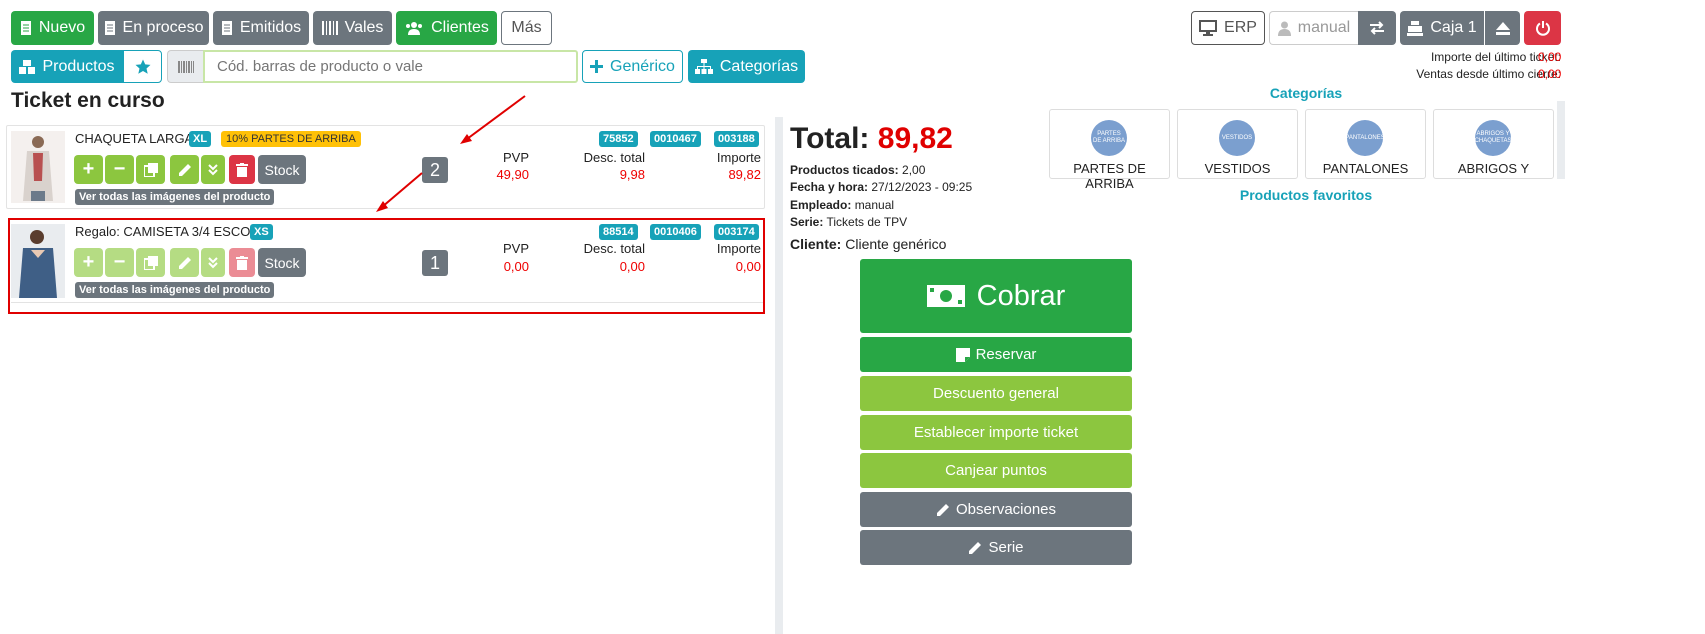  I want to click on cliente: Cliente: Cliente genérico, so click(868, 244).